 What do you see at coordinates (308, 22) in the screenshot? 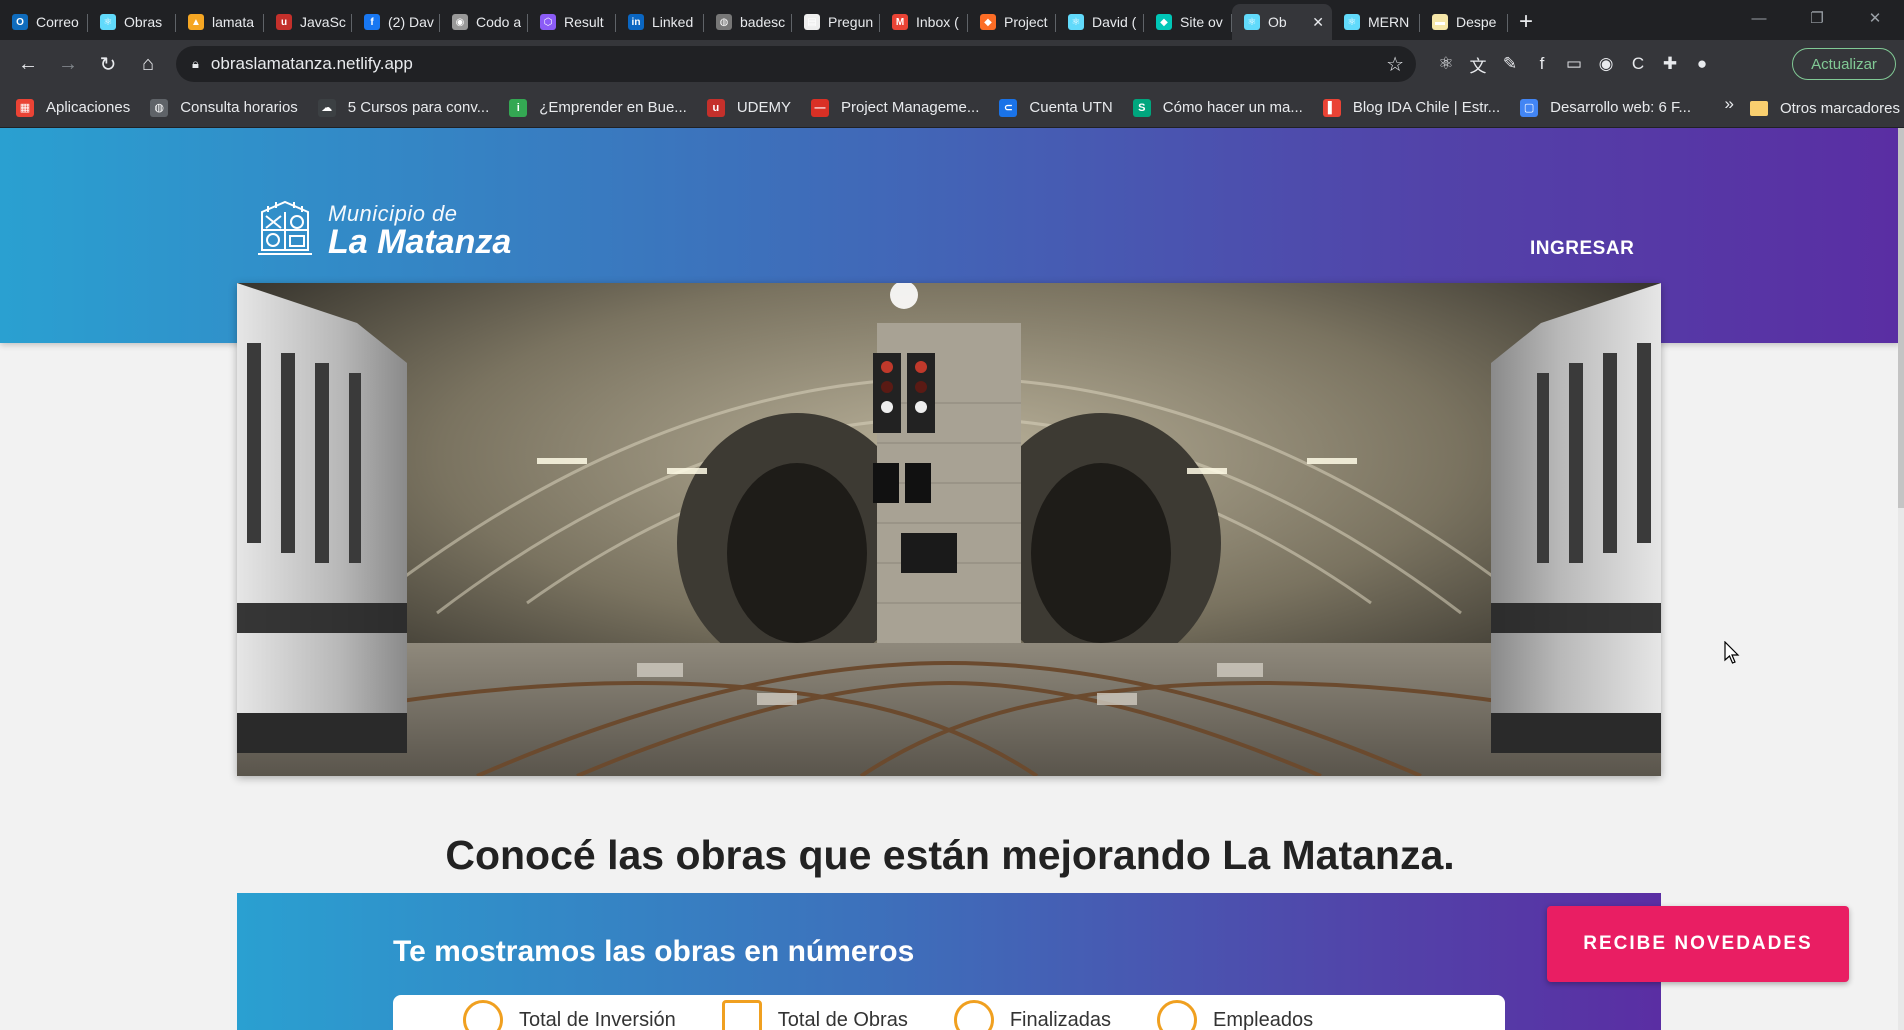
I see `browser-tab: u JavaSc` at bounding box center [308, 22].